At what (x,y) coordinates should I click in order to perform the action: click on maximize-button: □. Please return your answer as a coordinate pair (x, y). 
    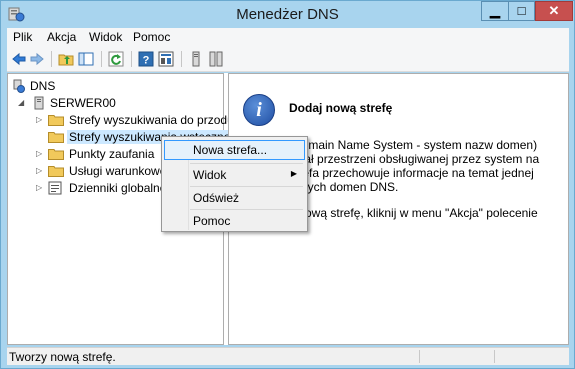
    Looking at the image, I should click on (521, 11).